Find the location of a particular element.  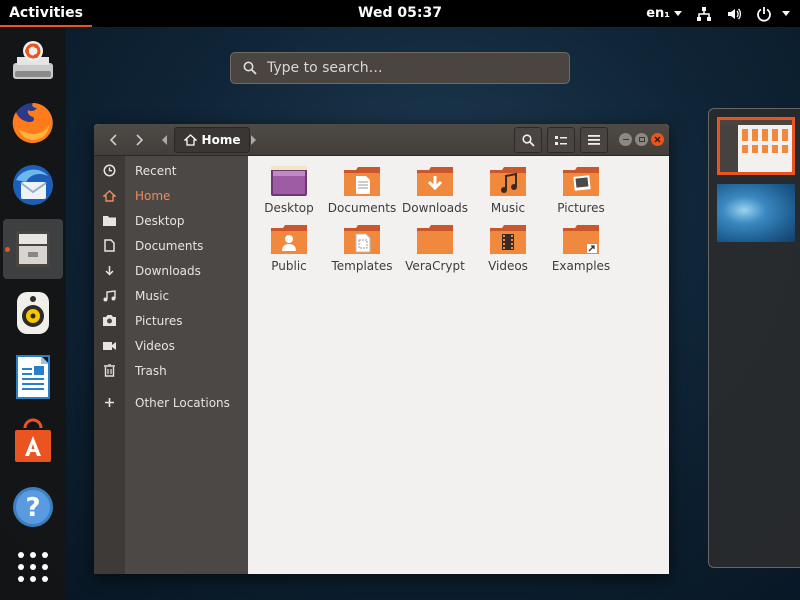

templates-folder-icon is located at coordinates (362, 239).